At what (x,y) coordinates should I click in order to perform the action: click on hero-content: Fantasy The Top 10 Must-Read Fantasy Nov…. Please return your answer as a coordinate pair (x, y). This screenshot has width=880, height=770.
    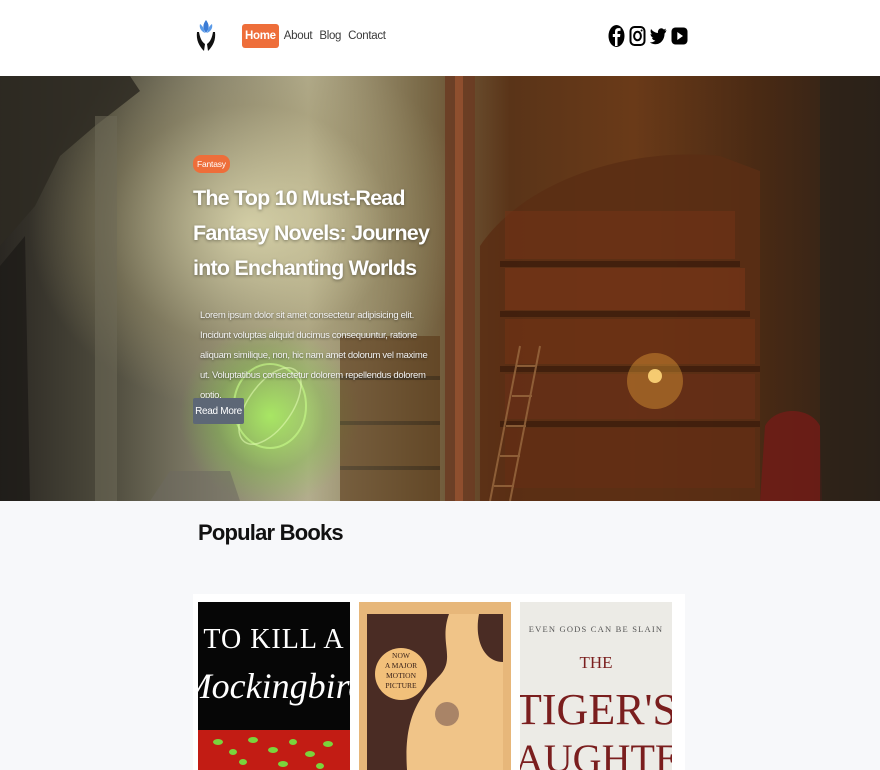
    Looking at the image, I should click on (318, 289).